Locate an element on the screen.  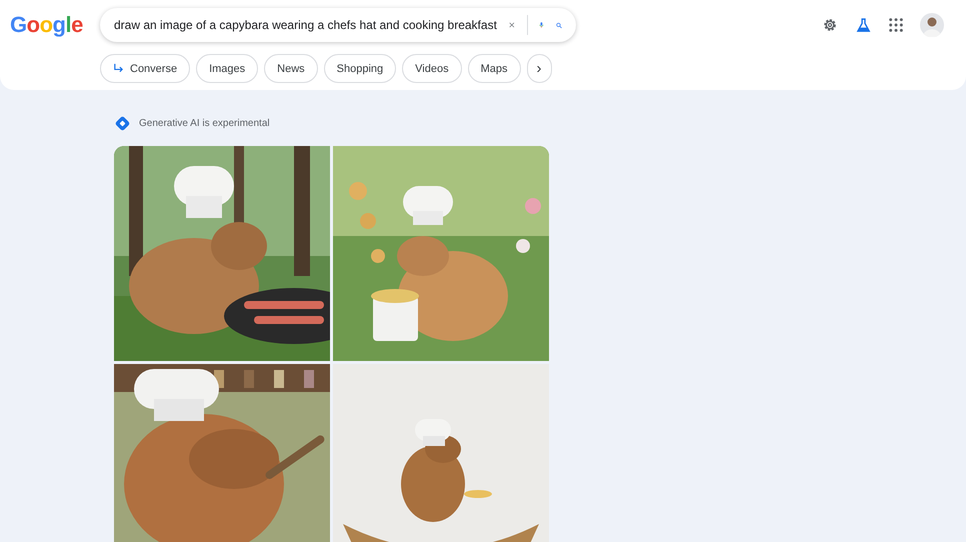
filter-chip: Shopping is located at coordinates (360, 68).